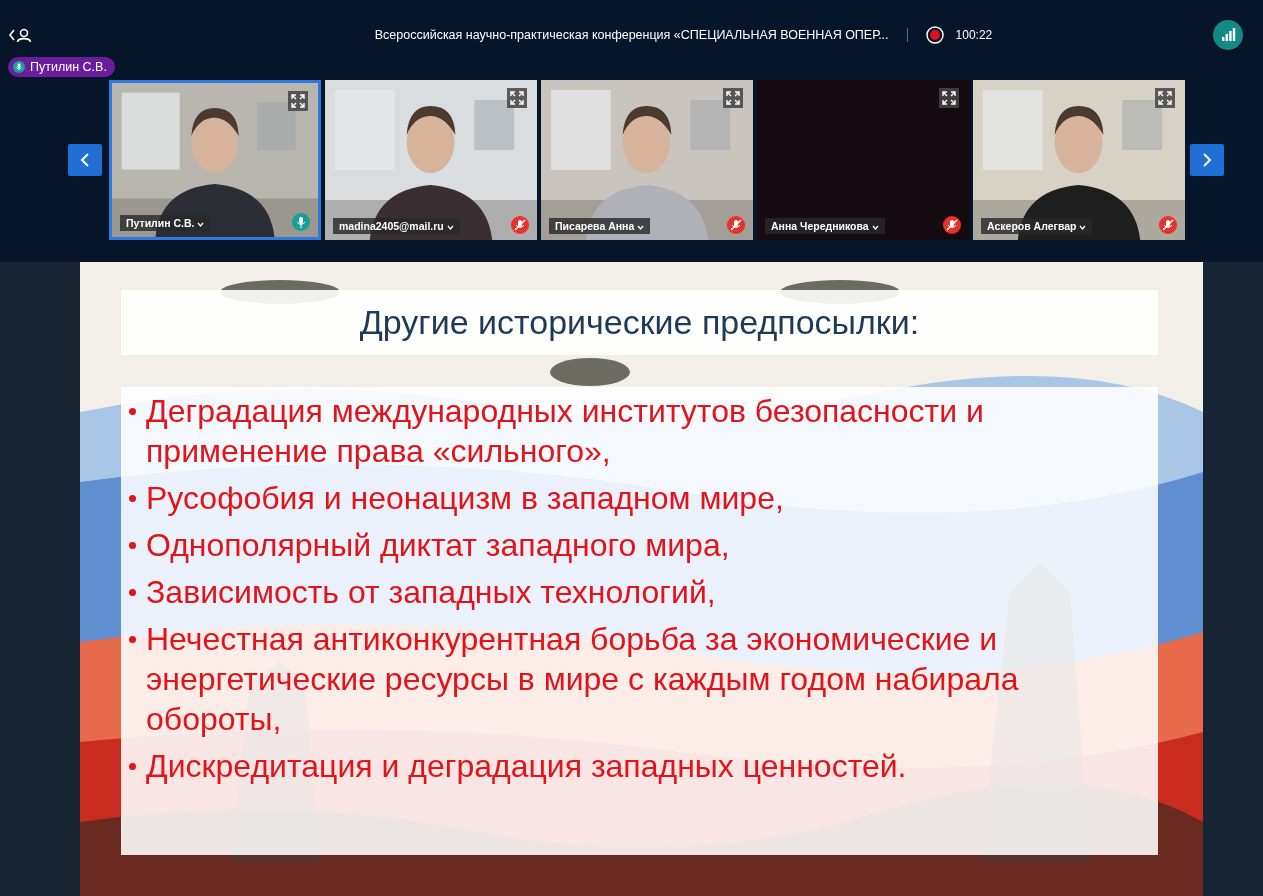 This screenshot has width=1263, height=896. I want to click on speaker-badge: Путилин С.В., so click(61, 67).